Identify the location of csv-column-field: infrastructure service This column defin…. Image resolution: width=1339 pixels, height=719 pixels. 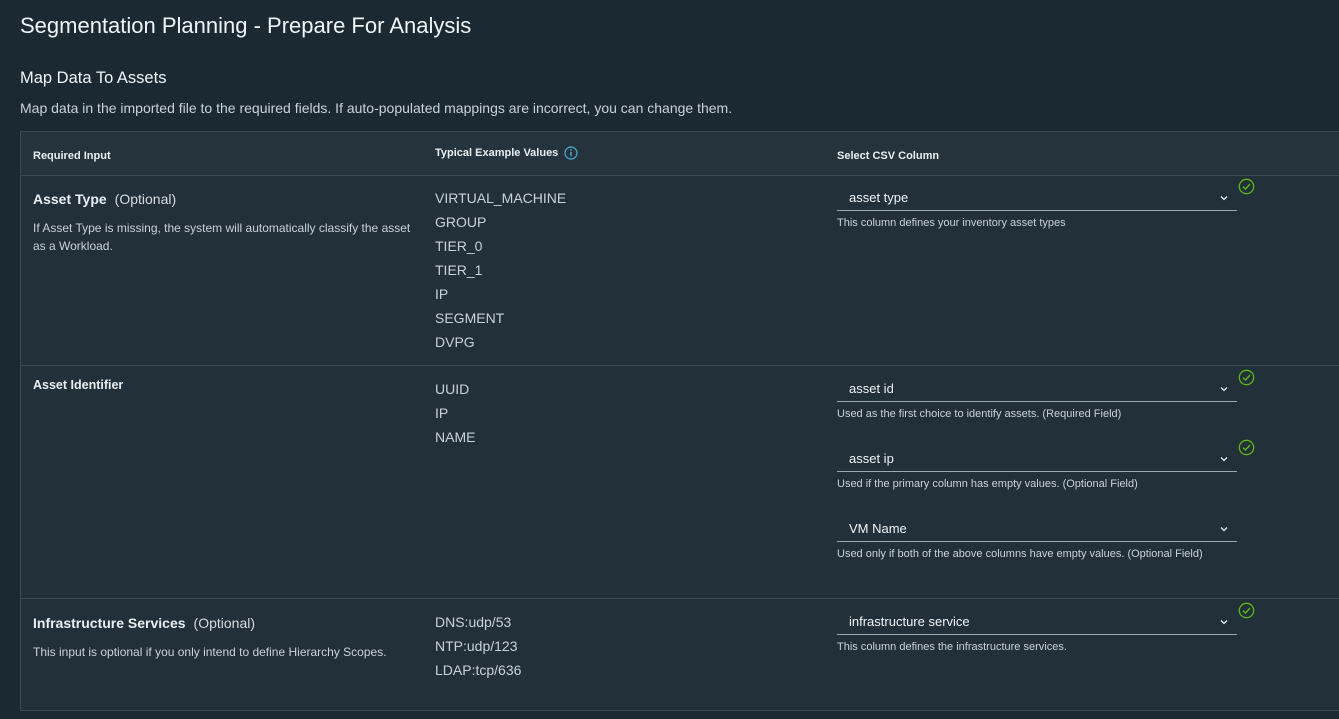
(1057, 627).